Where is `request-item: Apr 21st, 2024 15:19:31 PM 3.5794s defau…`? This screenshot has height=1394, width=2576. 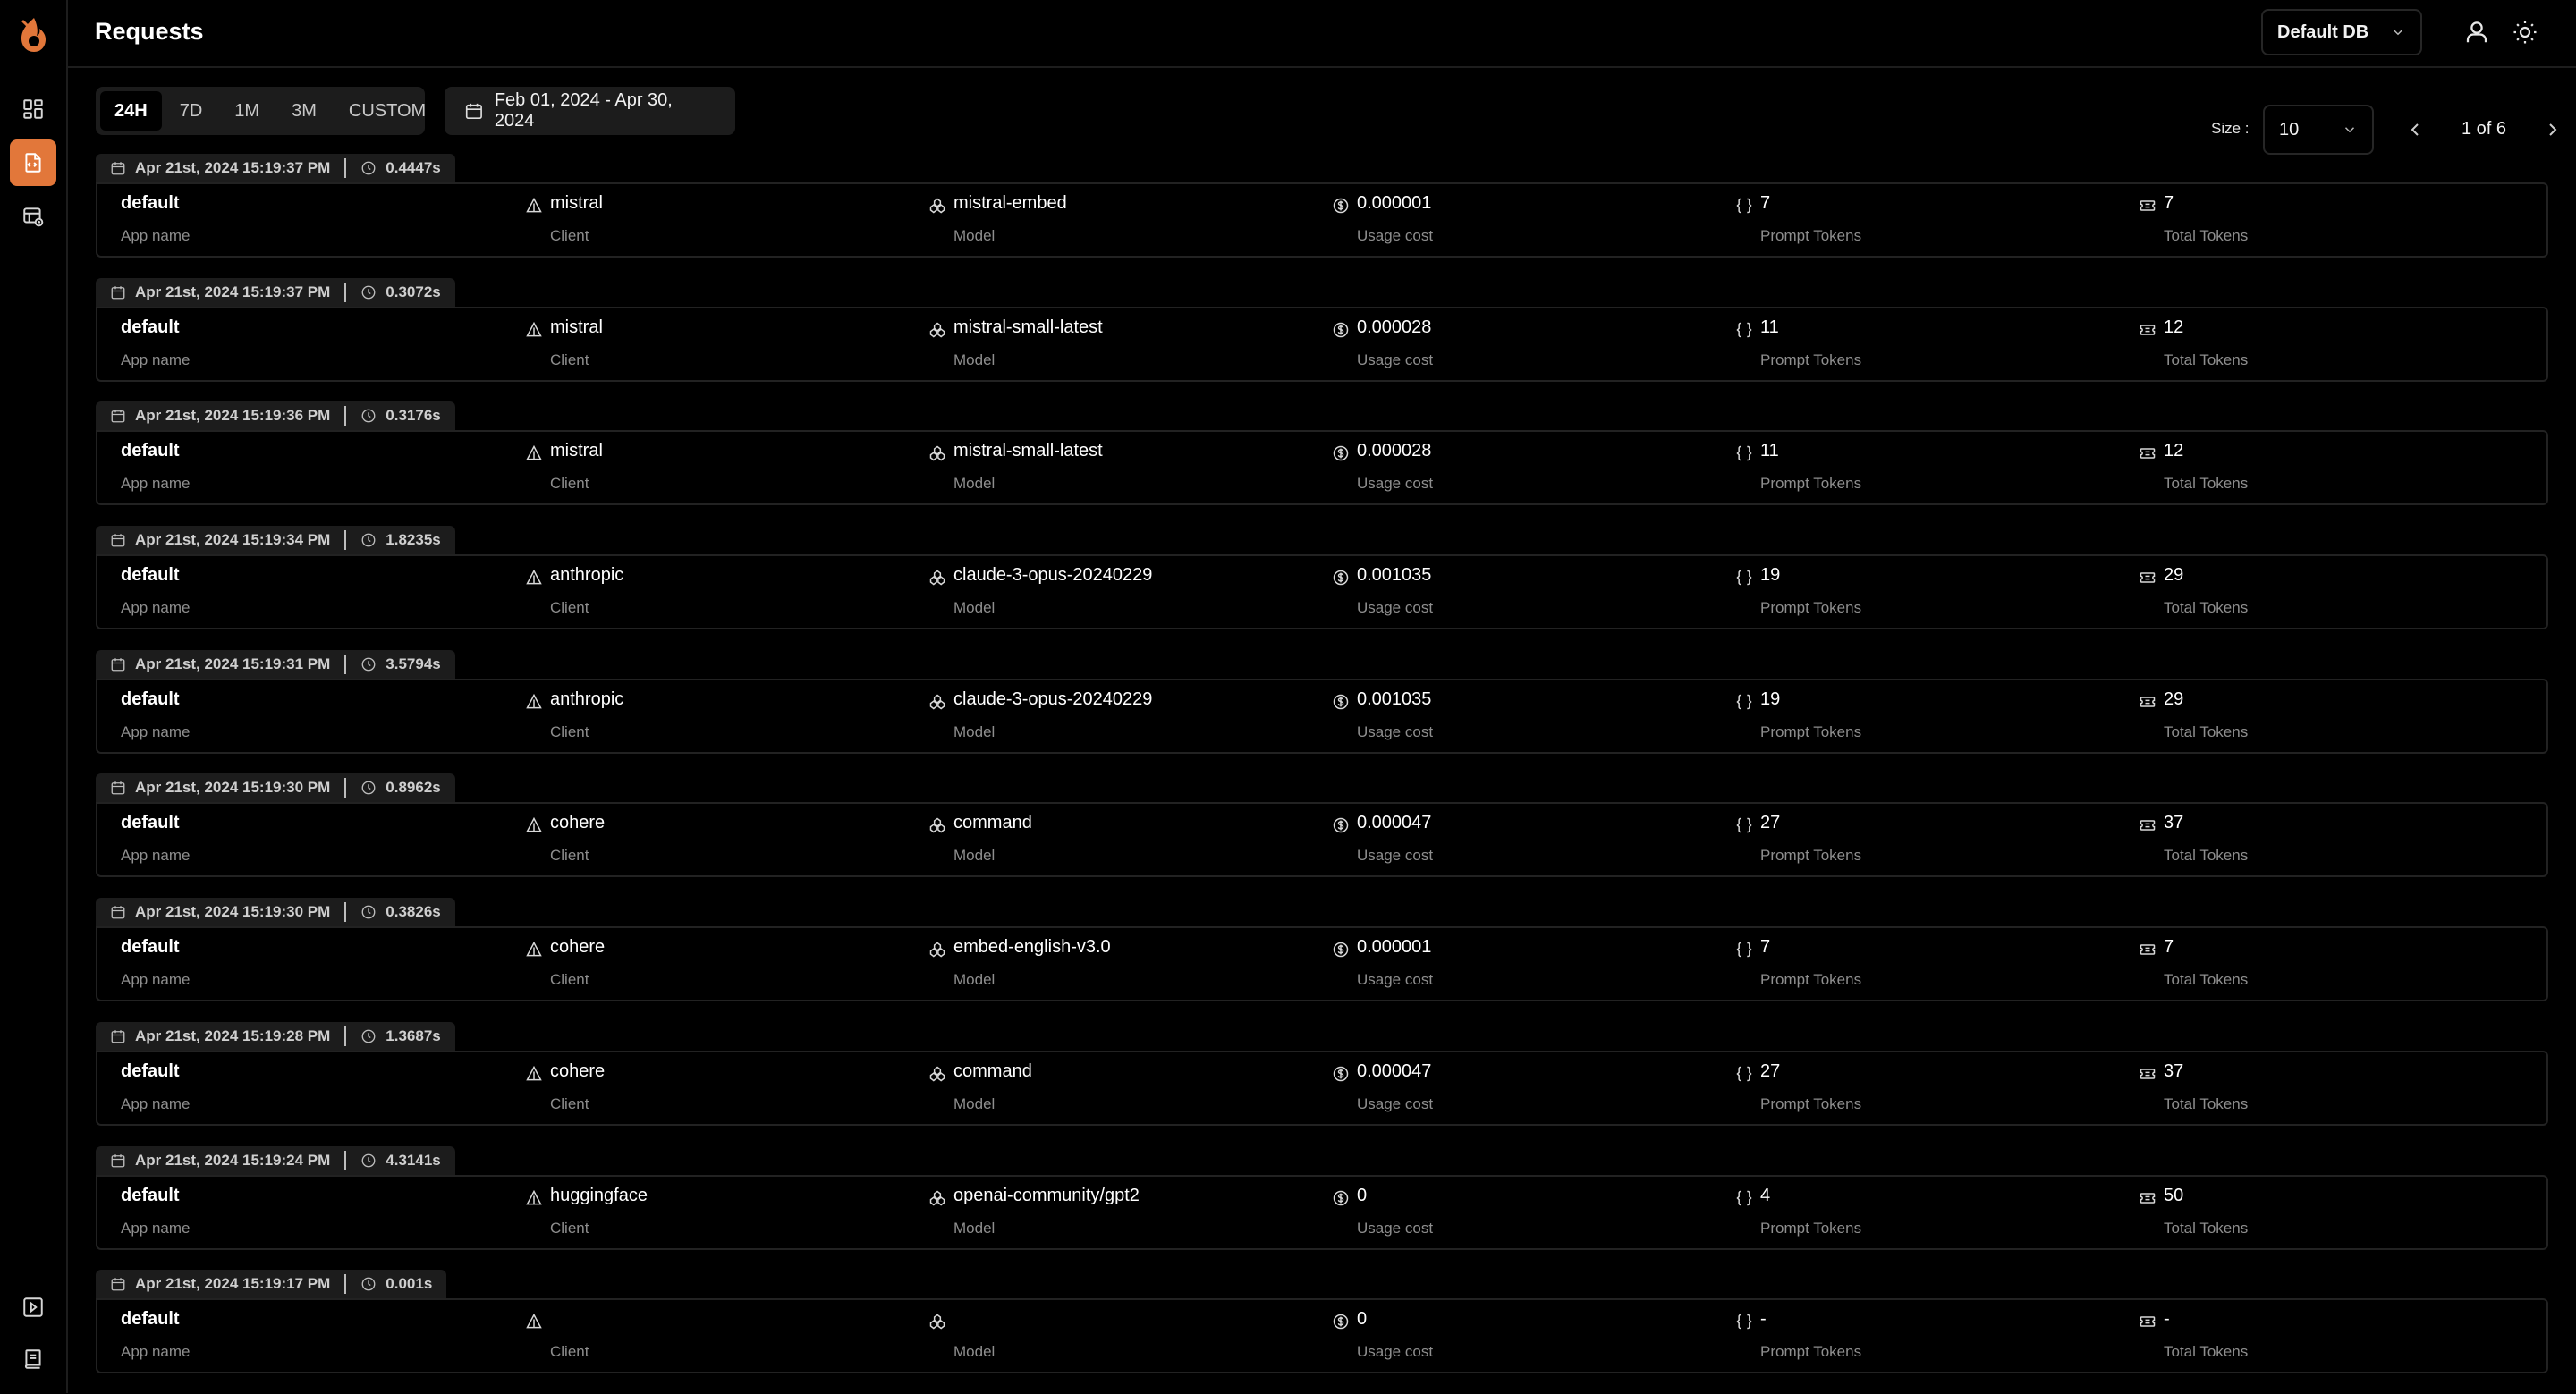
request-item: Apr 21st, 2024 15:19:31 PM 3.5794s defau… is located at coordinates (1322, 711).